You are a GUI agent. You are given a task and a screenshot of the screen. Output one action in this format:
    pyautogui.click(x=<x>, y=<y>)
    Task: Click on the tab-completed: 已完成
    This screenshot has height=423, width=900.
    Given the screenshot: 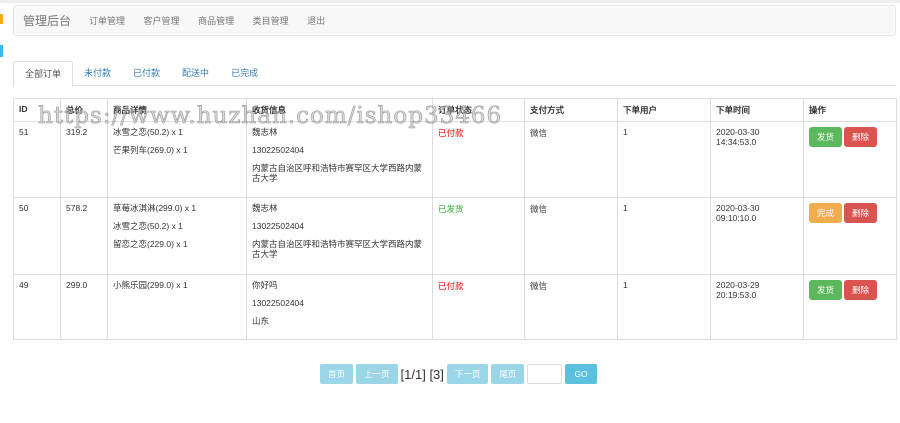 What is the action you would take?
    pyautogui.click(x=244, y=73)
    